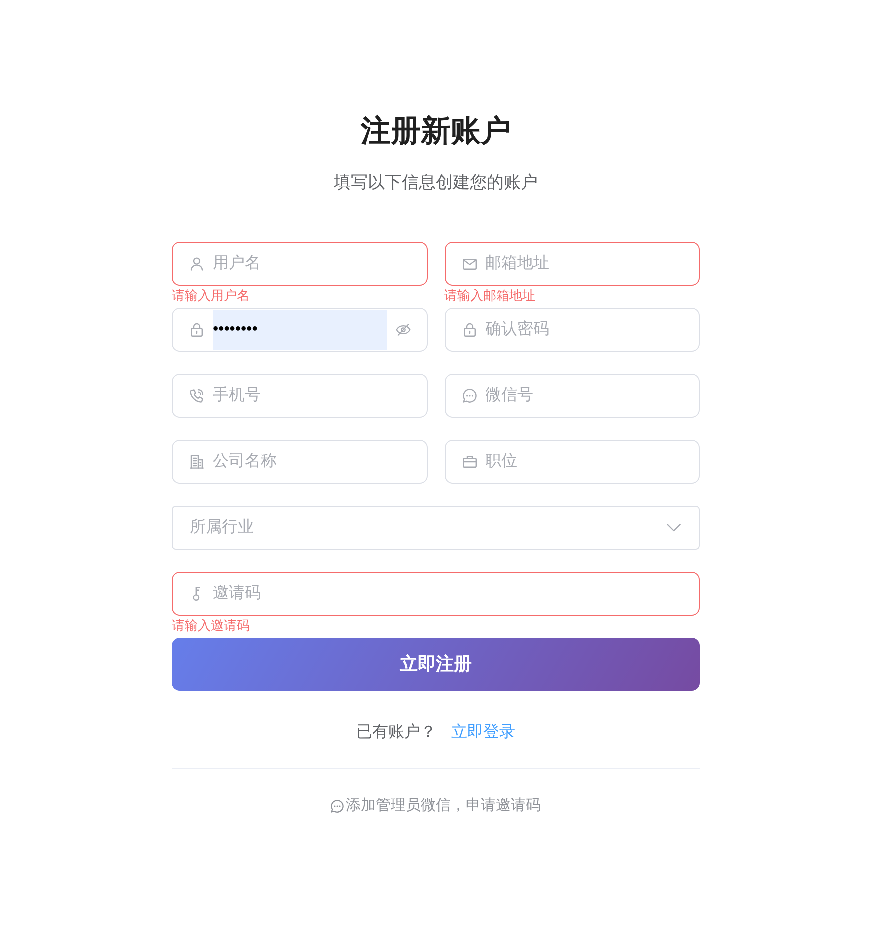 Image resolution: width=888 pixels, height=942 pixels. I want to click on invite-code-field: 邀请码, so click(436, 594).